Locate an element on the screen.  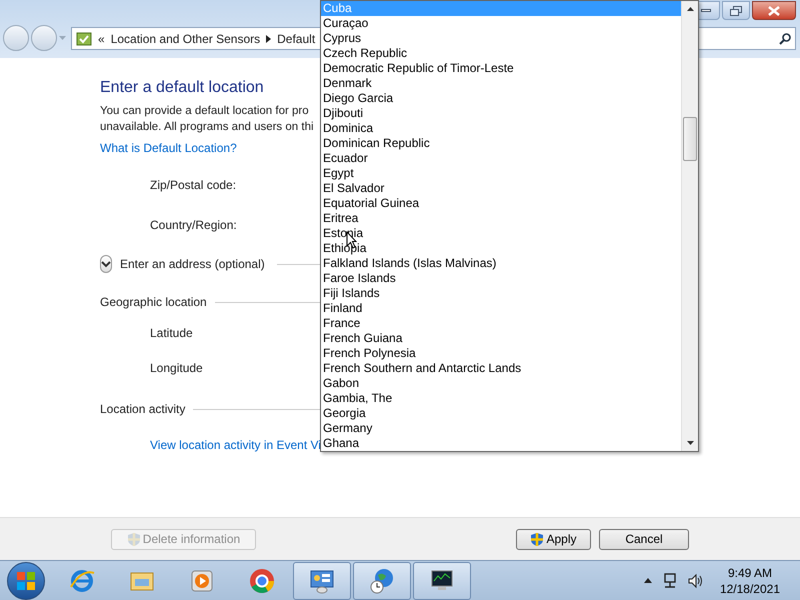
scroll-down-icon is located at coordinates (690, 443).